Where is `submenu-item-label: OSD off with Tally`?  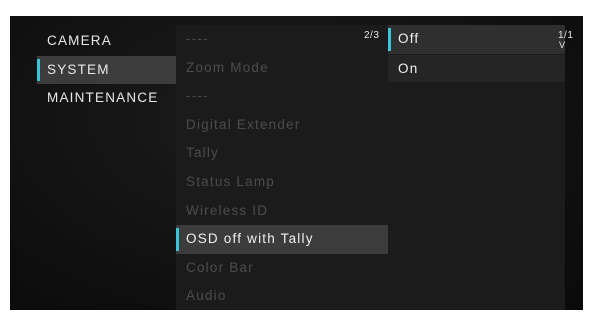
submenu-item-label: OSD off with Tally is located at coordinates (250, 239).